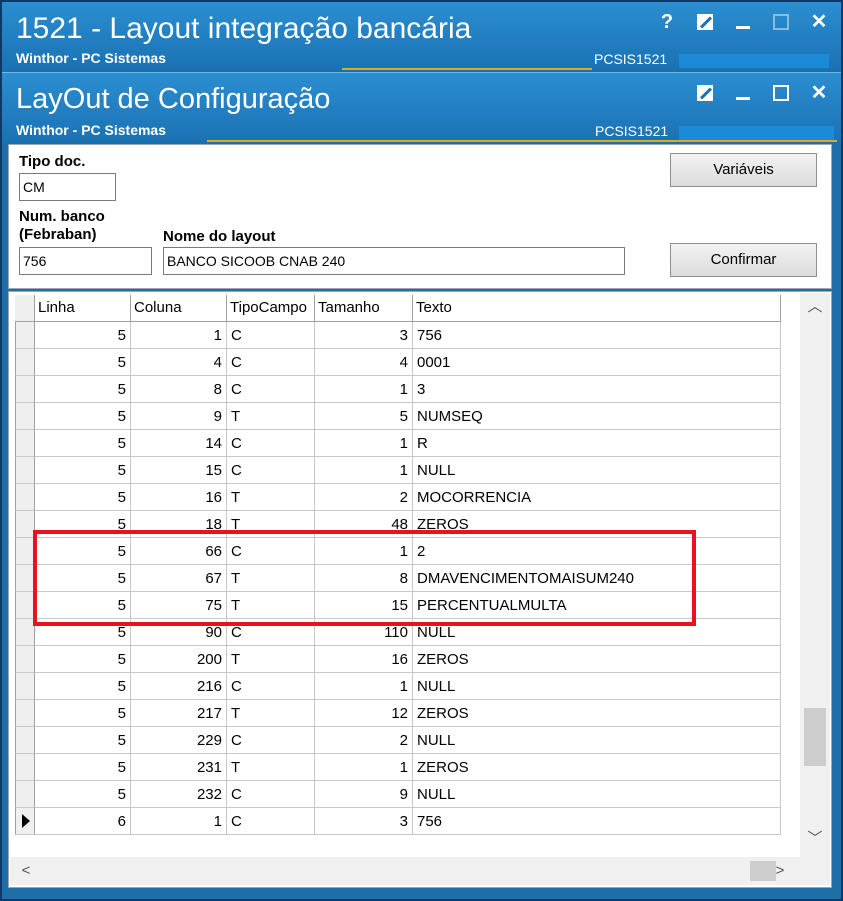 The width and height of the screenshot is (843, 901). Describe the element at coordinates (815, 737) in the screenshot. I see `vertical-scroll-thumb` at that location.